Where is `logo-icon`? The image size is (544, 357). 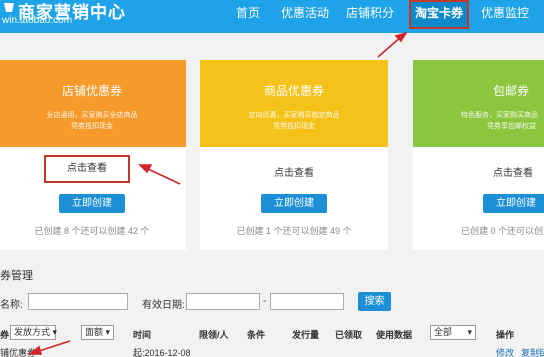 logo-icon is located at coordinates (9, 7).